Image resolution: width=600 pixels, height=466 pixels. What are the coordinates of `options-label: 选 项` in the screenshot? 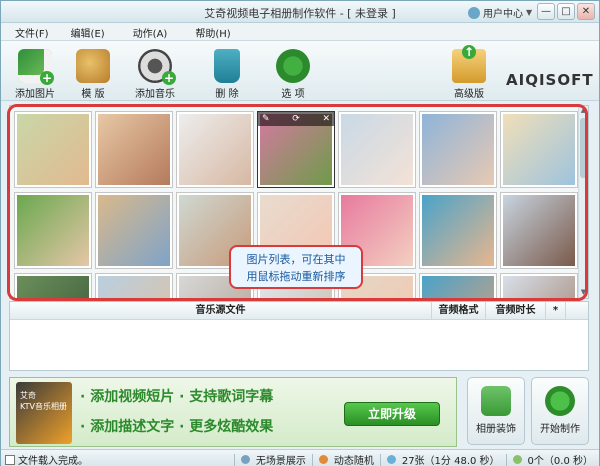 It's located at (293, 94).